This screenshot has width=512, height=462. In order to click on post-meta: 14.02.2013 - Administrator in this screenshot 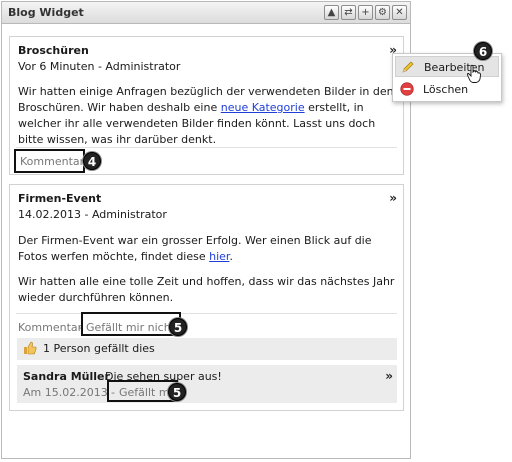, I will do `click(92, 214)`.